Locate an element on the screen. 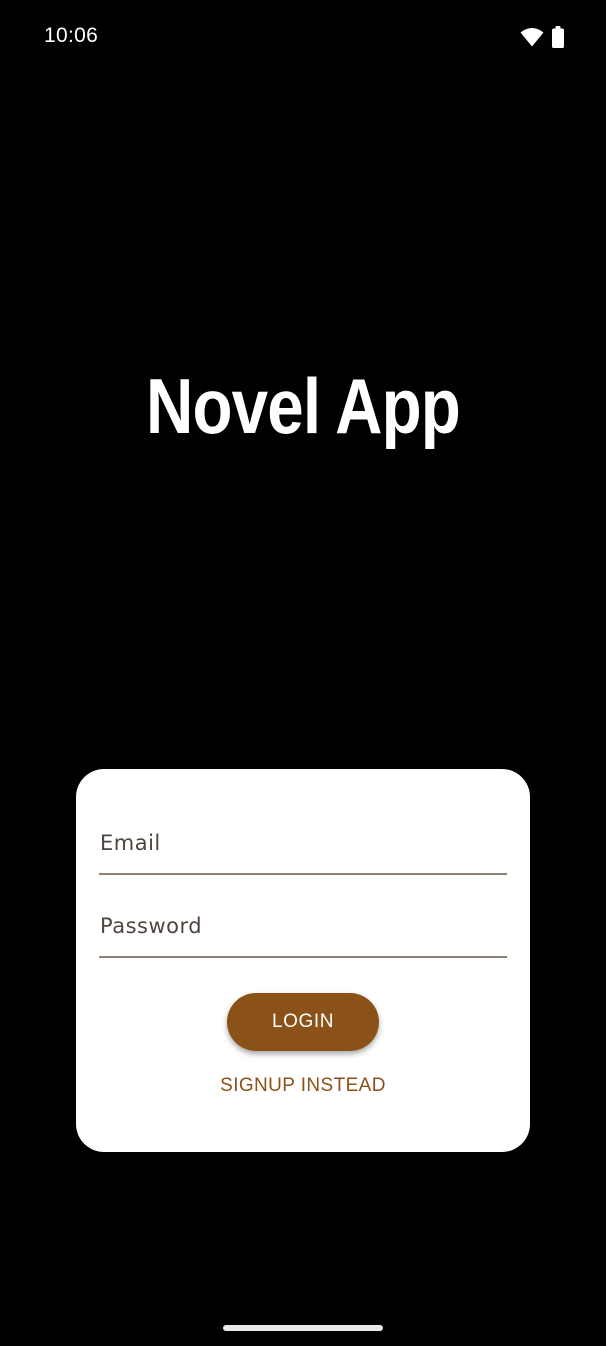 The image size is (606, 1346). status-bar: 10:06 is located at coordinates (303, 38).